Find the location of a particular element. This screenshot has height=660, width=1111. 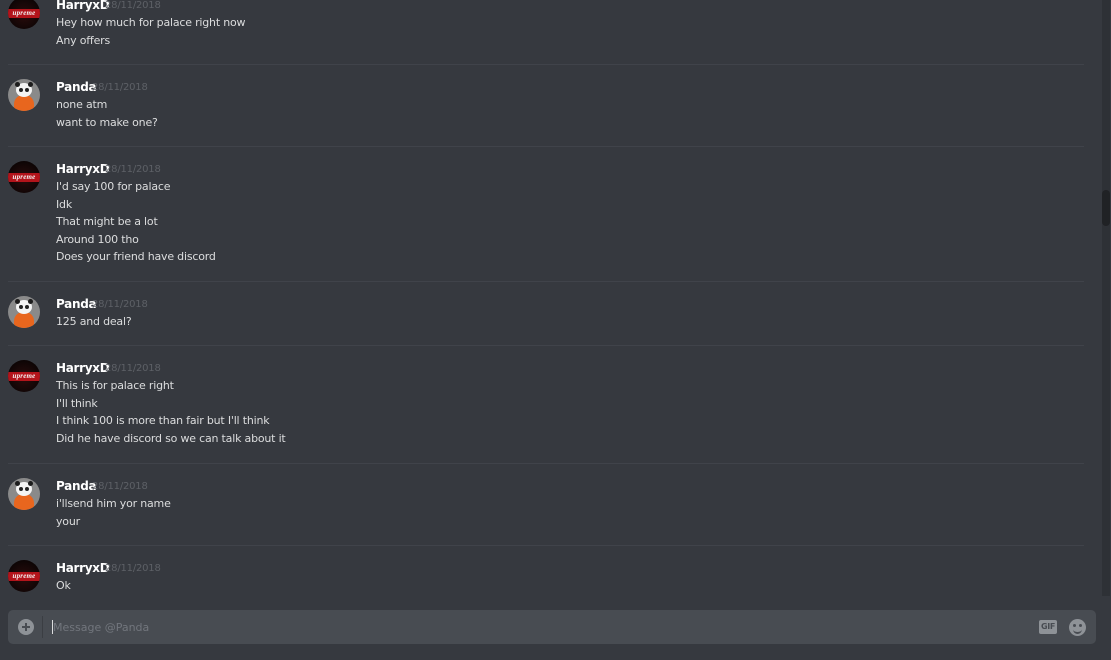

message-text: Any offers is located at coordinates (83, 40).